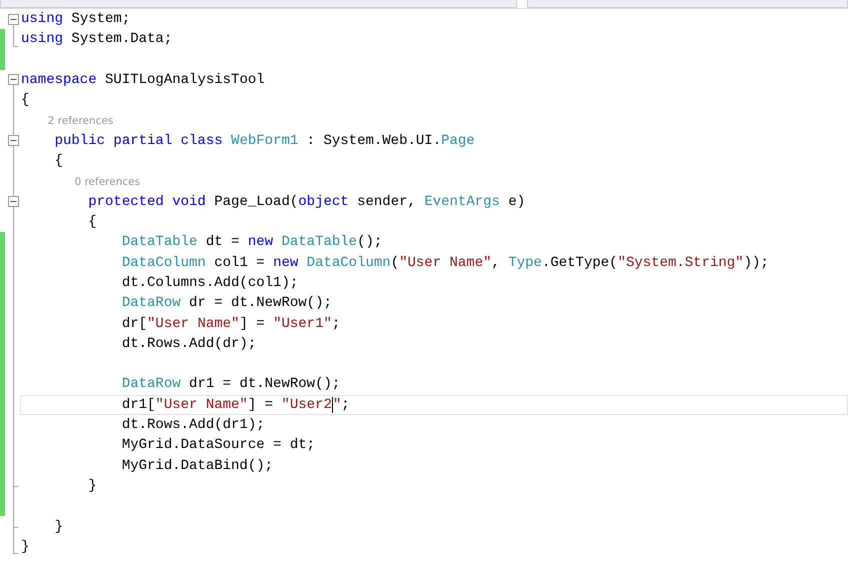 Image resolution: width=848 pixels, height=579 pixels. What do you see at coordinates (75, 19) in the screenshot?
I see `code-line: using System;` at bounding box center [75, 19].